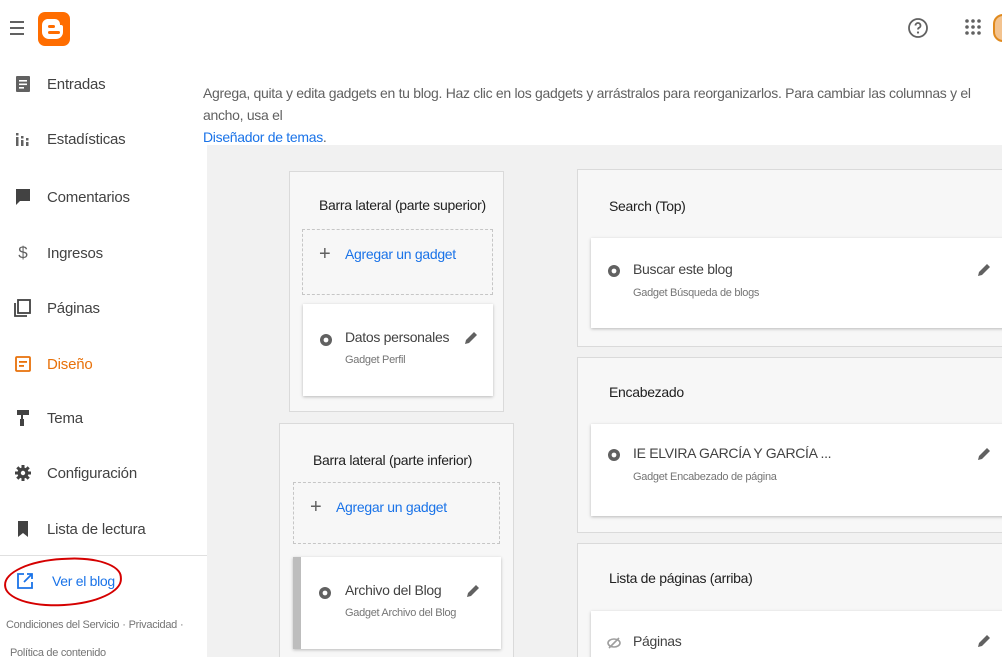 This screenshot has height=657, width=1002. Describe the element at coordinates (681, 578) in the screenshot. I see `section-title: Lista de páginas (arriba)` at that location.